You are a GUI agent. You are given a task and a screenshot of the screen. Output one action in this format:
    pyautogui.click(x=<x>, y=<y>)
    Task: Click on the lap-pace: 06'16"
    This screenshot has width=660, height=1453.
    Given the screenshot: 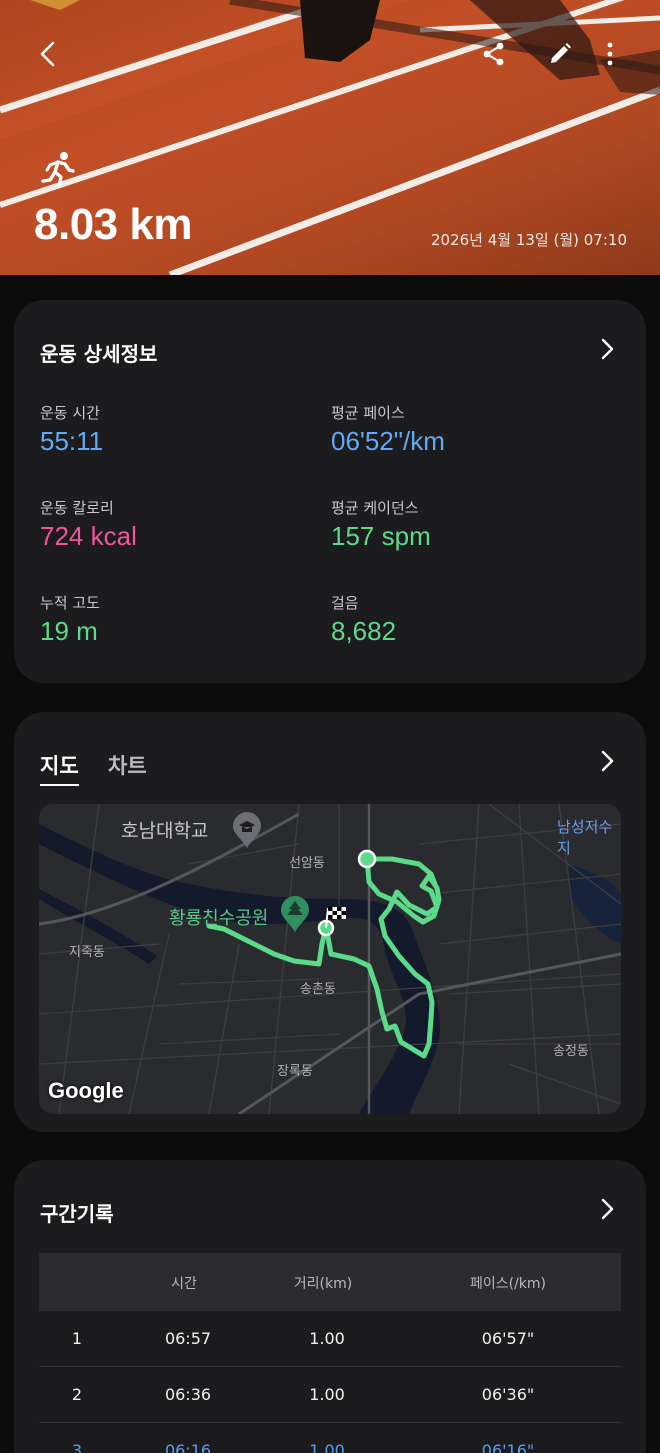 What is the action you would take?
    pyautogui.click(x=508, y=1447)
    